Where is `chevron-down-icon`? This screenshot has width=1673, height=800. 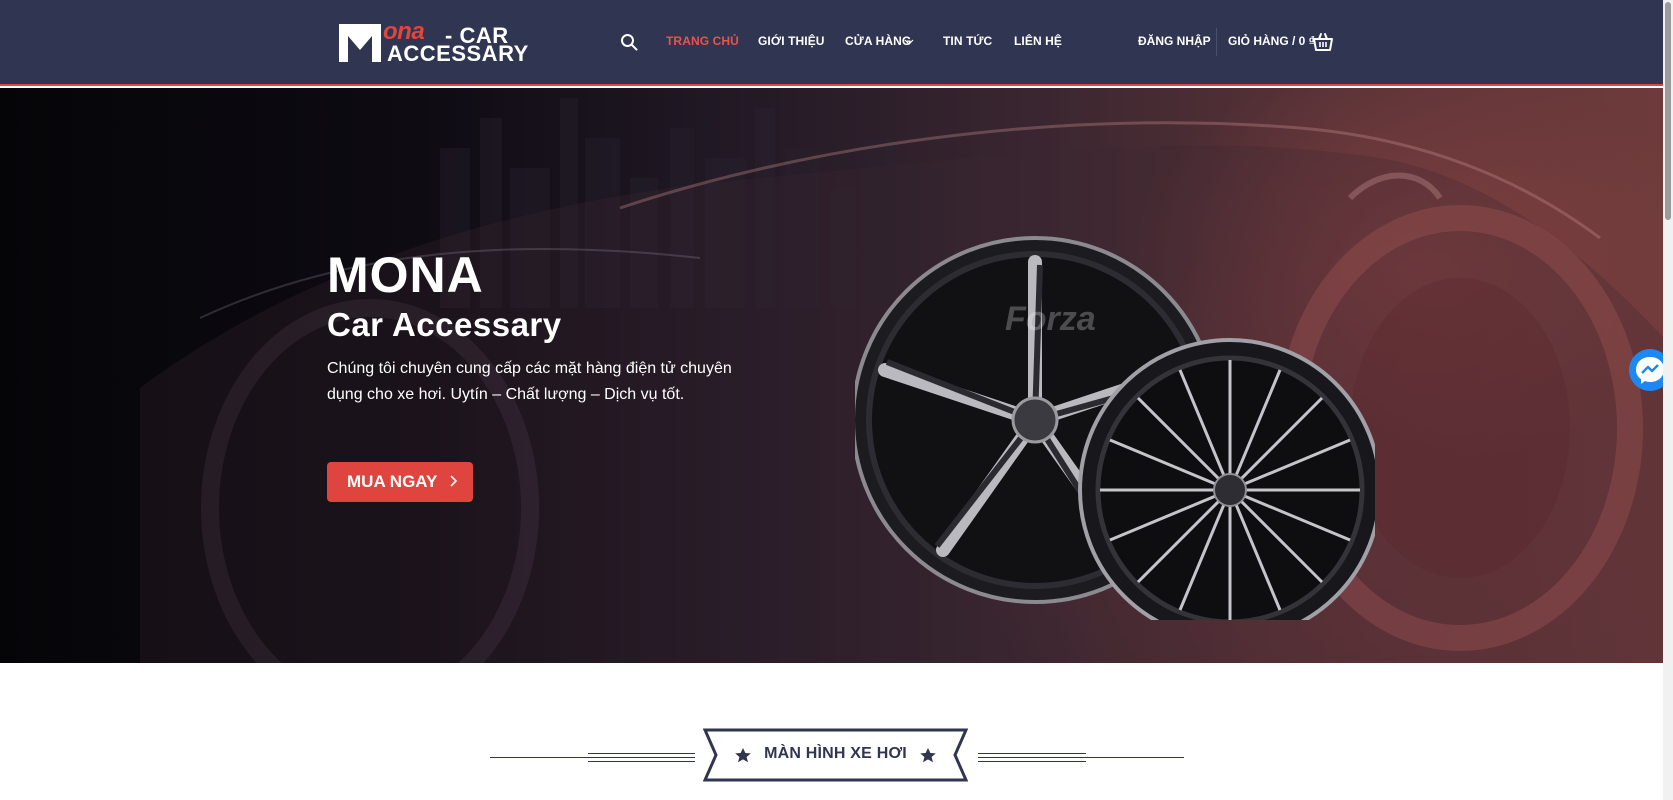
chevron-down-icon is located at coordinates (909, 42).